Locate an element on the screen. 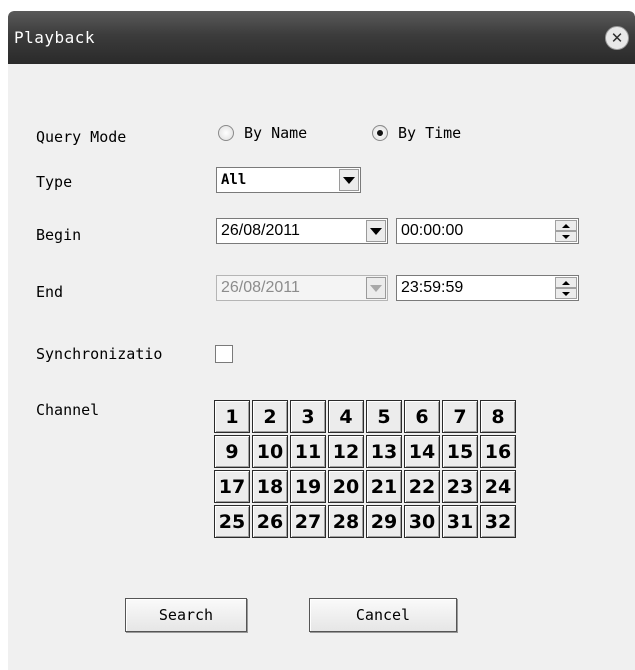 The image size is (635, 670). channel-button: 32 is located at coordinates (498, 521).